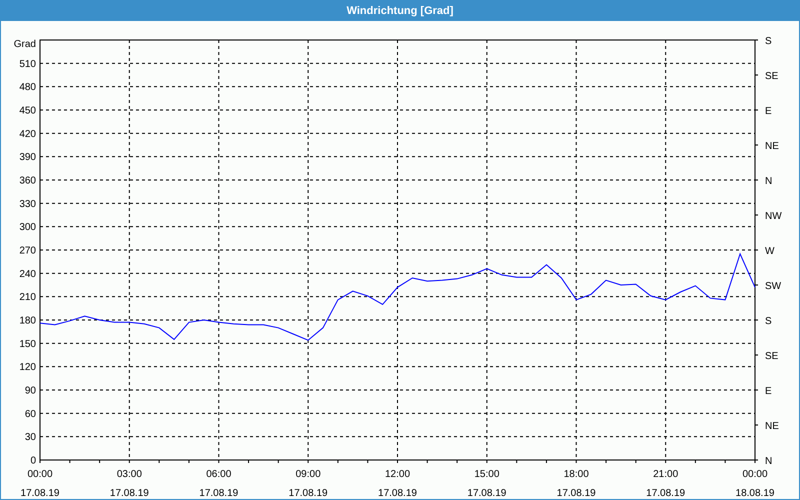 Image resolution: width=800 pixels, height=500 pixels. I want to click on axis-label: 06:00 17.08.19, so click(218, 484).